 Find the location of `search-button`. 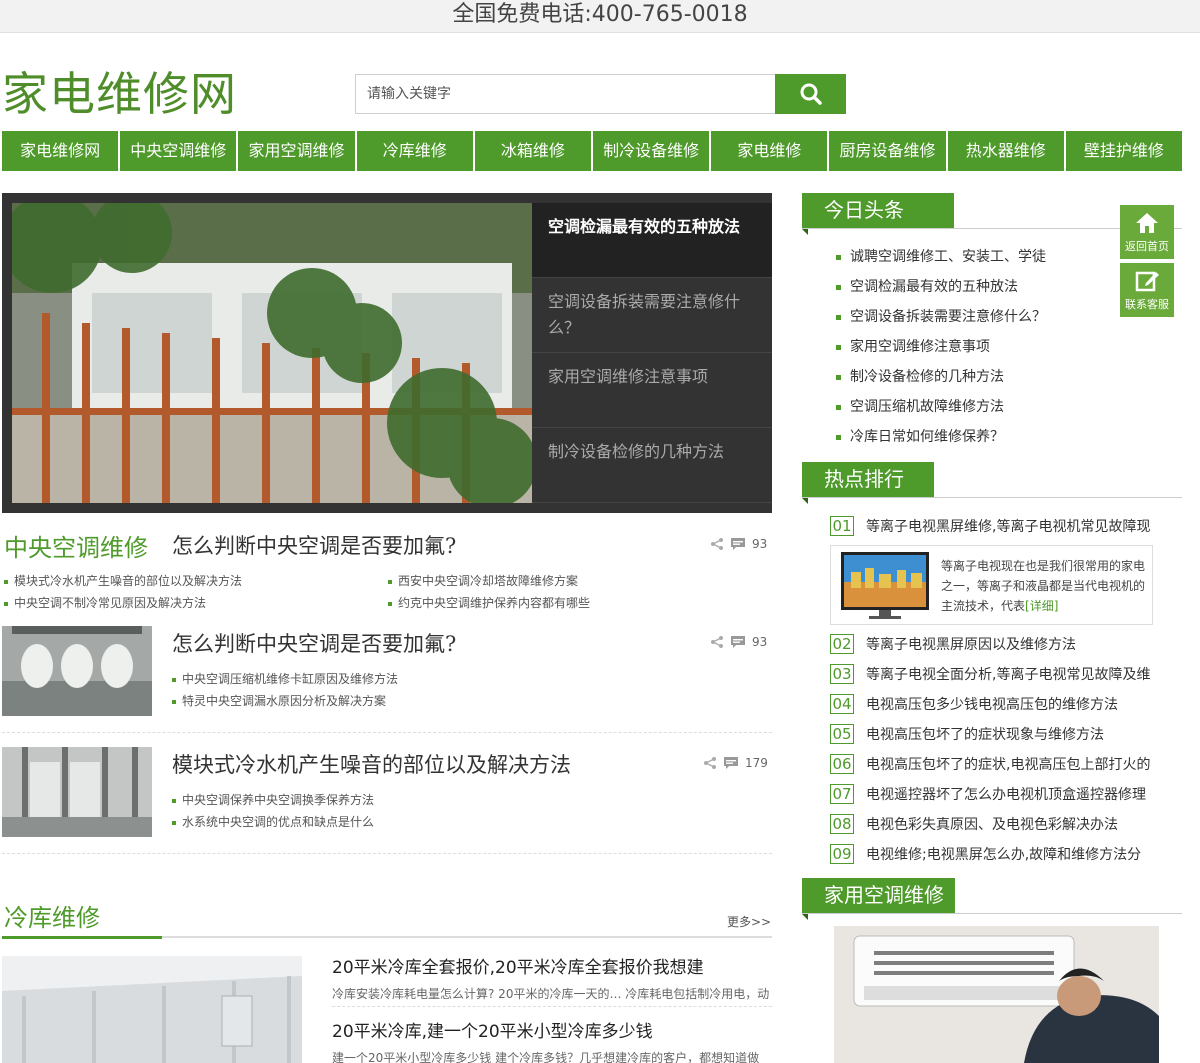

search-button is located at coordinates (810, 94).